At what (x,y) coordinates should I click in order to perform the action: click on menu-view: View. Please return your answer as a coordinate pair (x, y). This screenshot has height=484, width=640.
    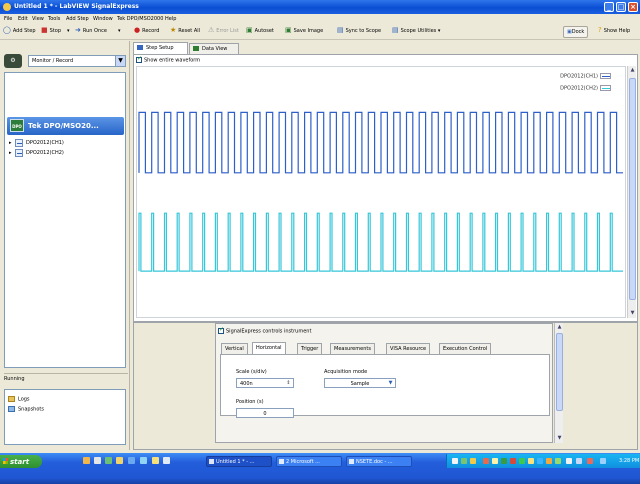
    Looking at the image, I should click on (38, 19).